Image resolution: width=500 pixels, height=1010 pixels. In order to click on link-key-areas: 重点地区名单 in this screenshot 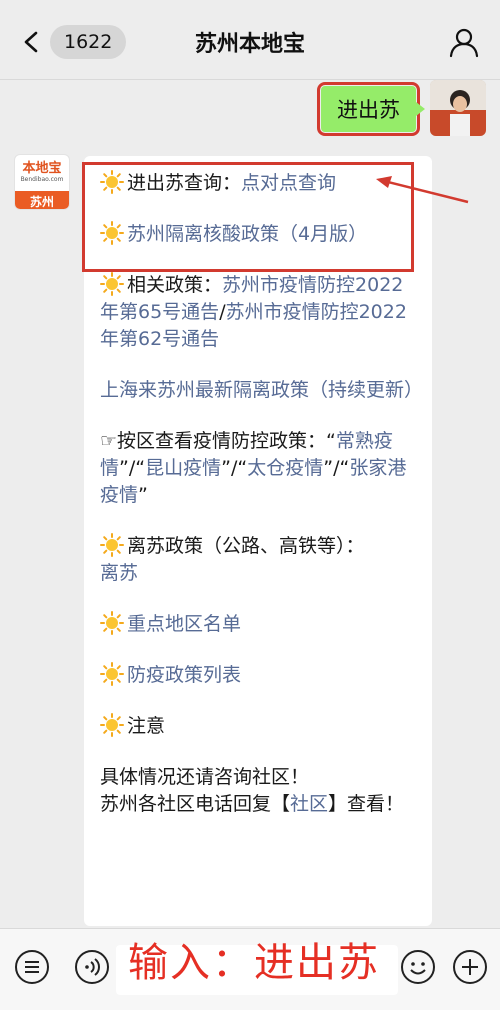, I will do `click(184, 624)`.